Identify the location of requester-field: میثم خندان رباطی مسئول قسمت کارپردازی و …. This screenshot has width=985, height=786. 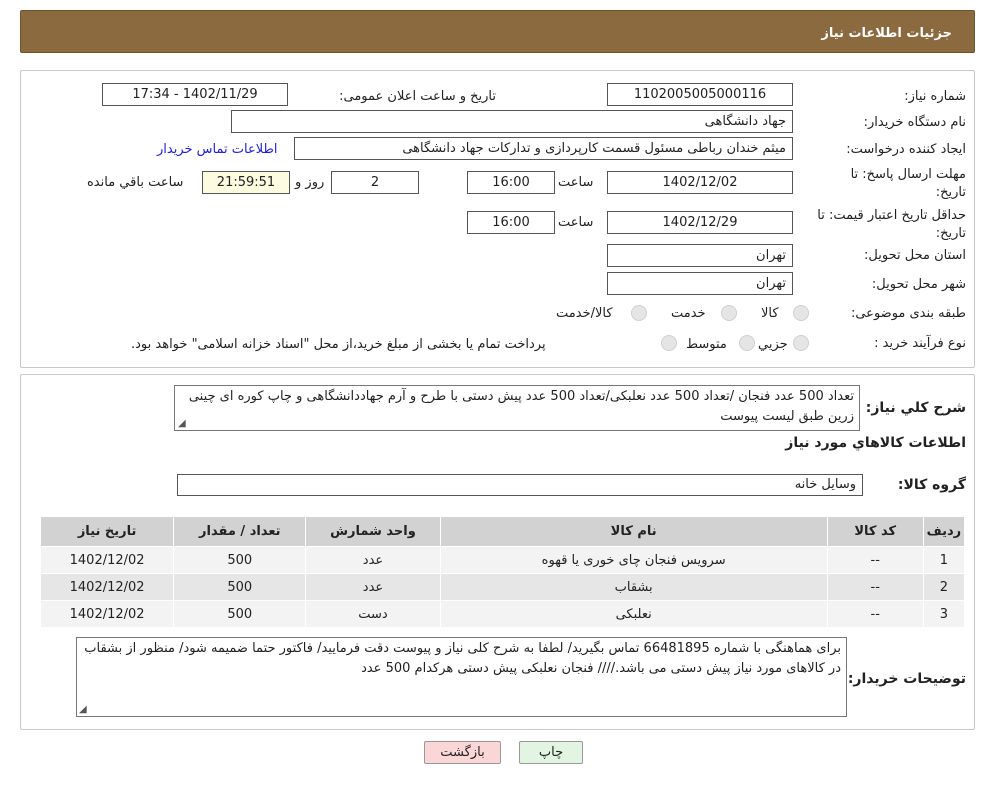
(543, 148).